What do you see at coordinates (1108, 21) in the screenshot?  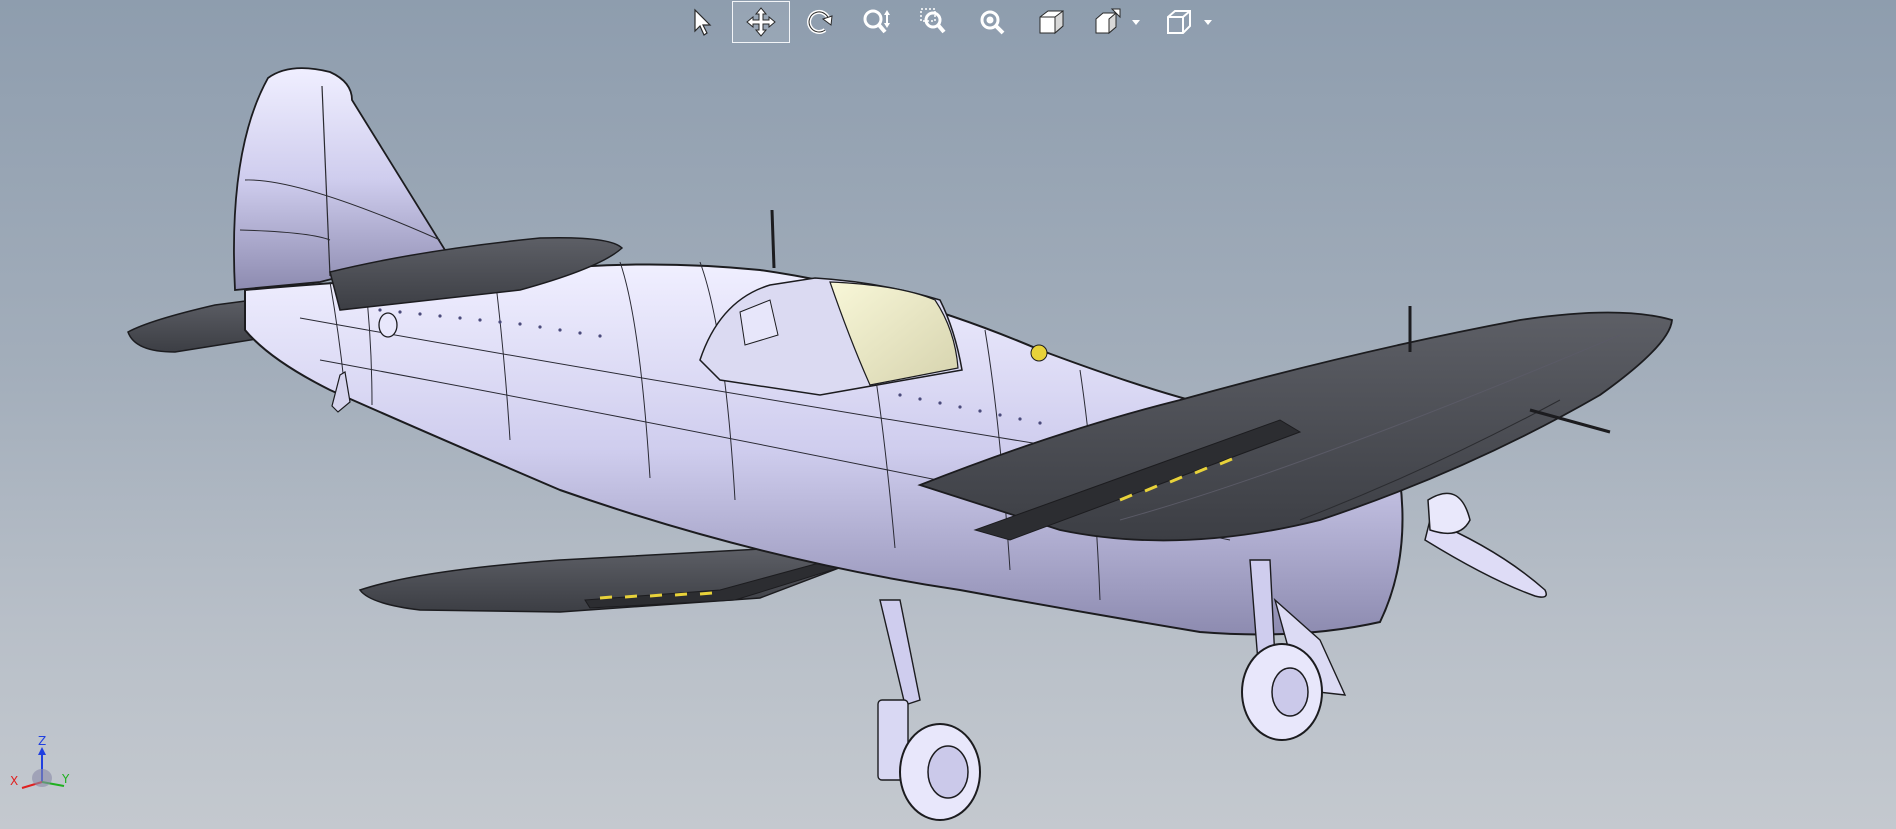 I see `view-orientation-icon` at bounding box center [1108, 21].